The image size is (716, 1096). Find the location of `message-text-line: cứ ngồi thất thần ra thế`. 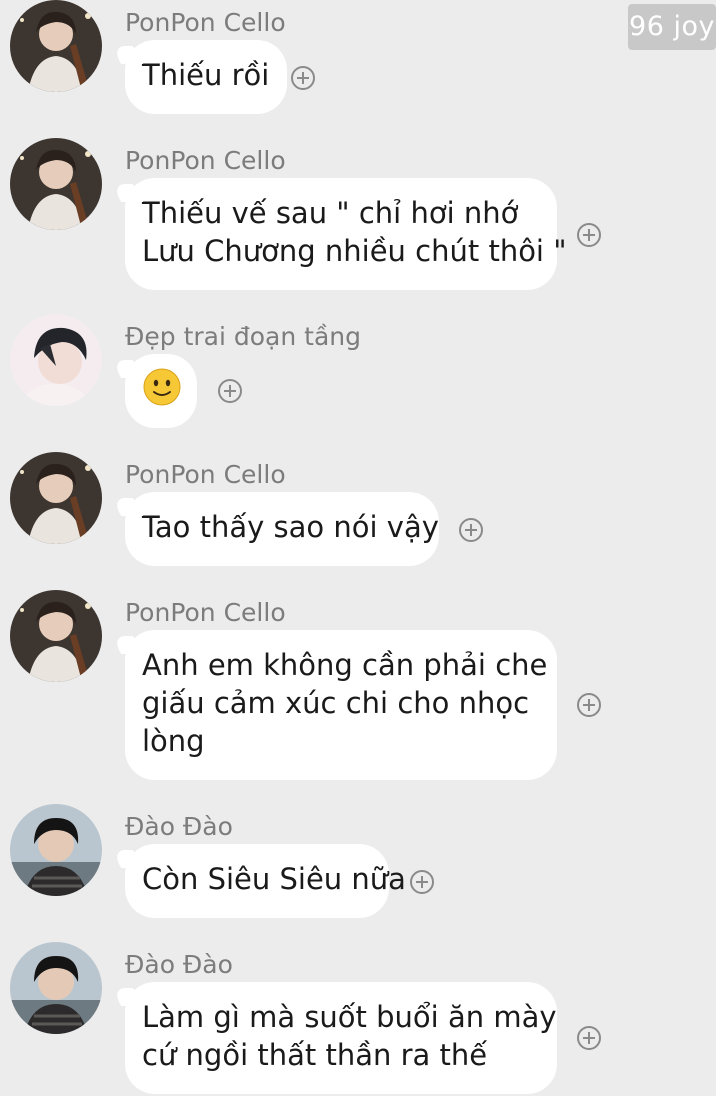

message-text-line: cứ ngồi thất thần ra thế is located at coordinates (315, 1055).